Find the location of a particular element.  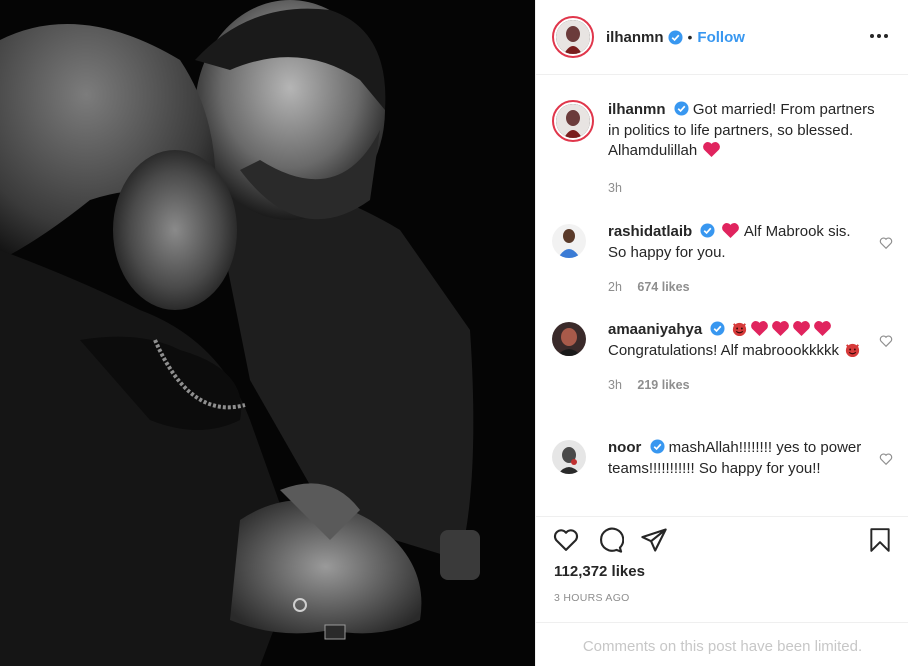

author-avatar-graphic is located at coordinates (573, 37).